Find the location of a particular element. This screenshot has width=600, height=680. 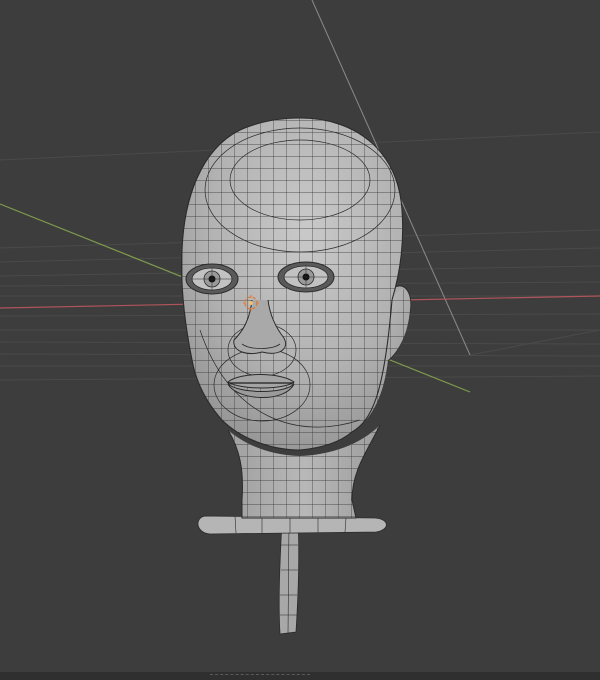

left-eye is located at coordinates (212, 279).